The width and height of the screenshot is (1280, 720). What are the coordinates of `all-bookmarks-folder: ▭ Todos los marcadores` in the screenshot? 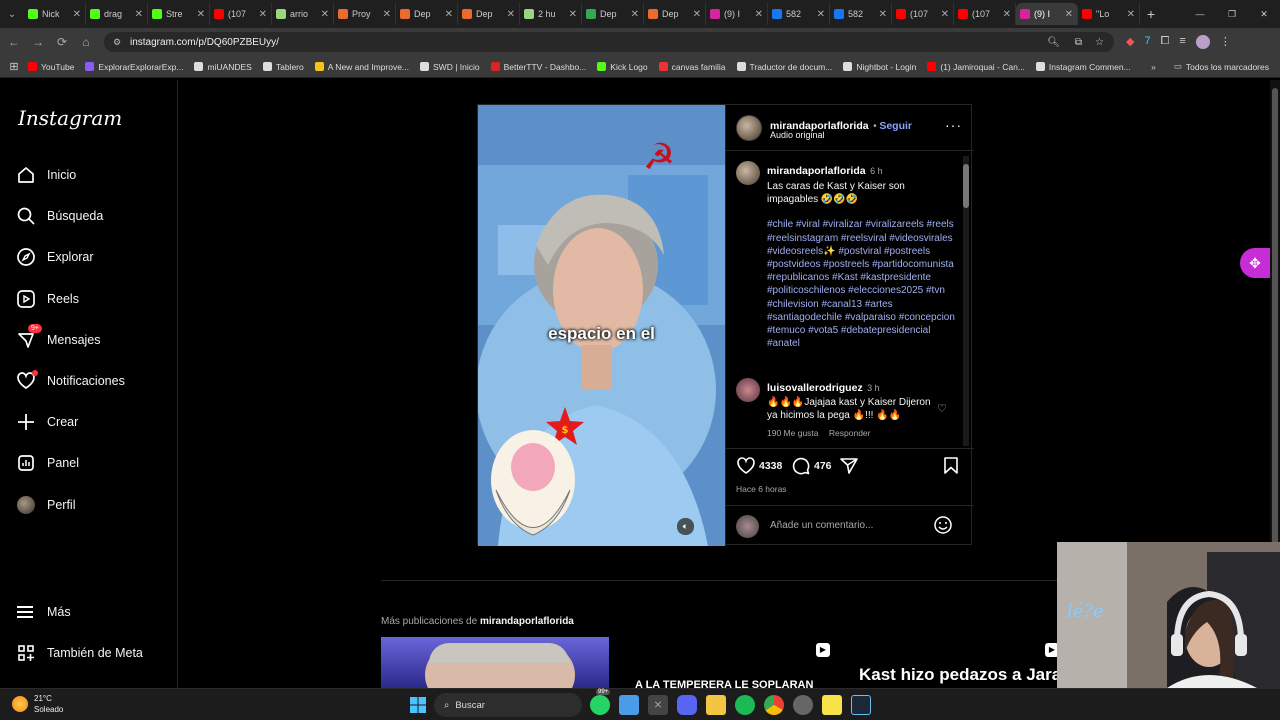 It's located at (1221, 66).